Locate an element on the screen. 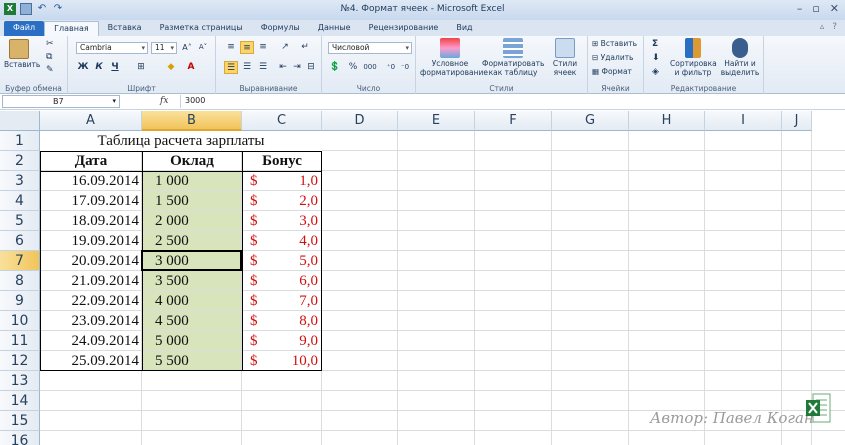  underline-button: Ч is located at coordinates (115, 67).